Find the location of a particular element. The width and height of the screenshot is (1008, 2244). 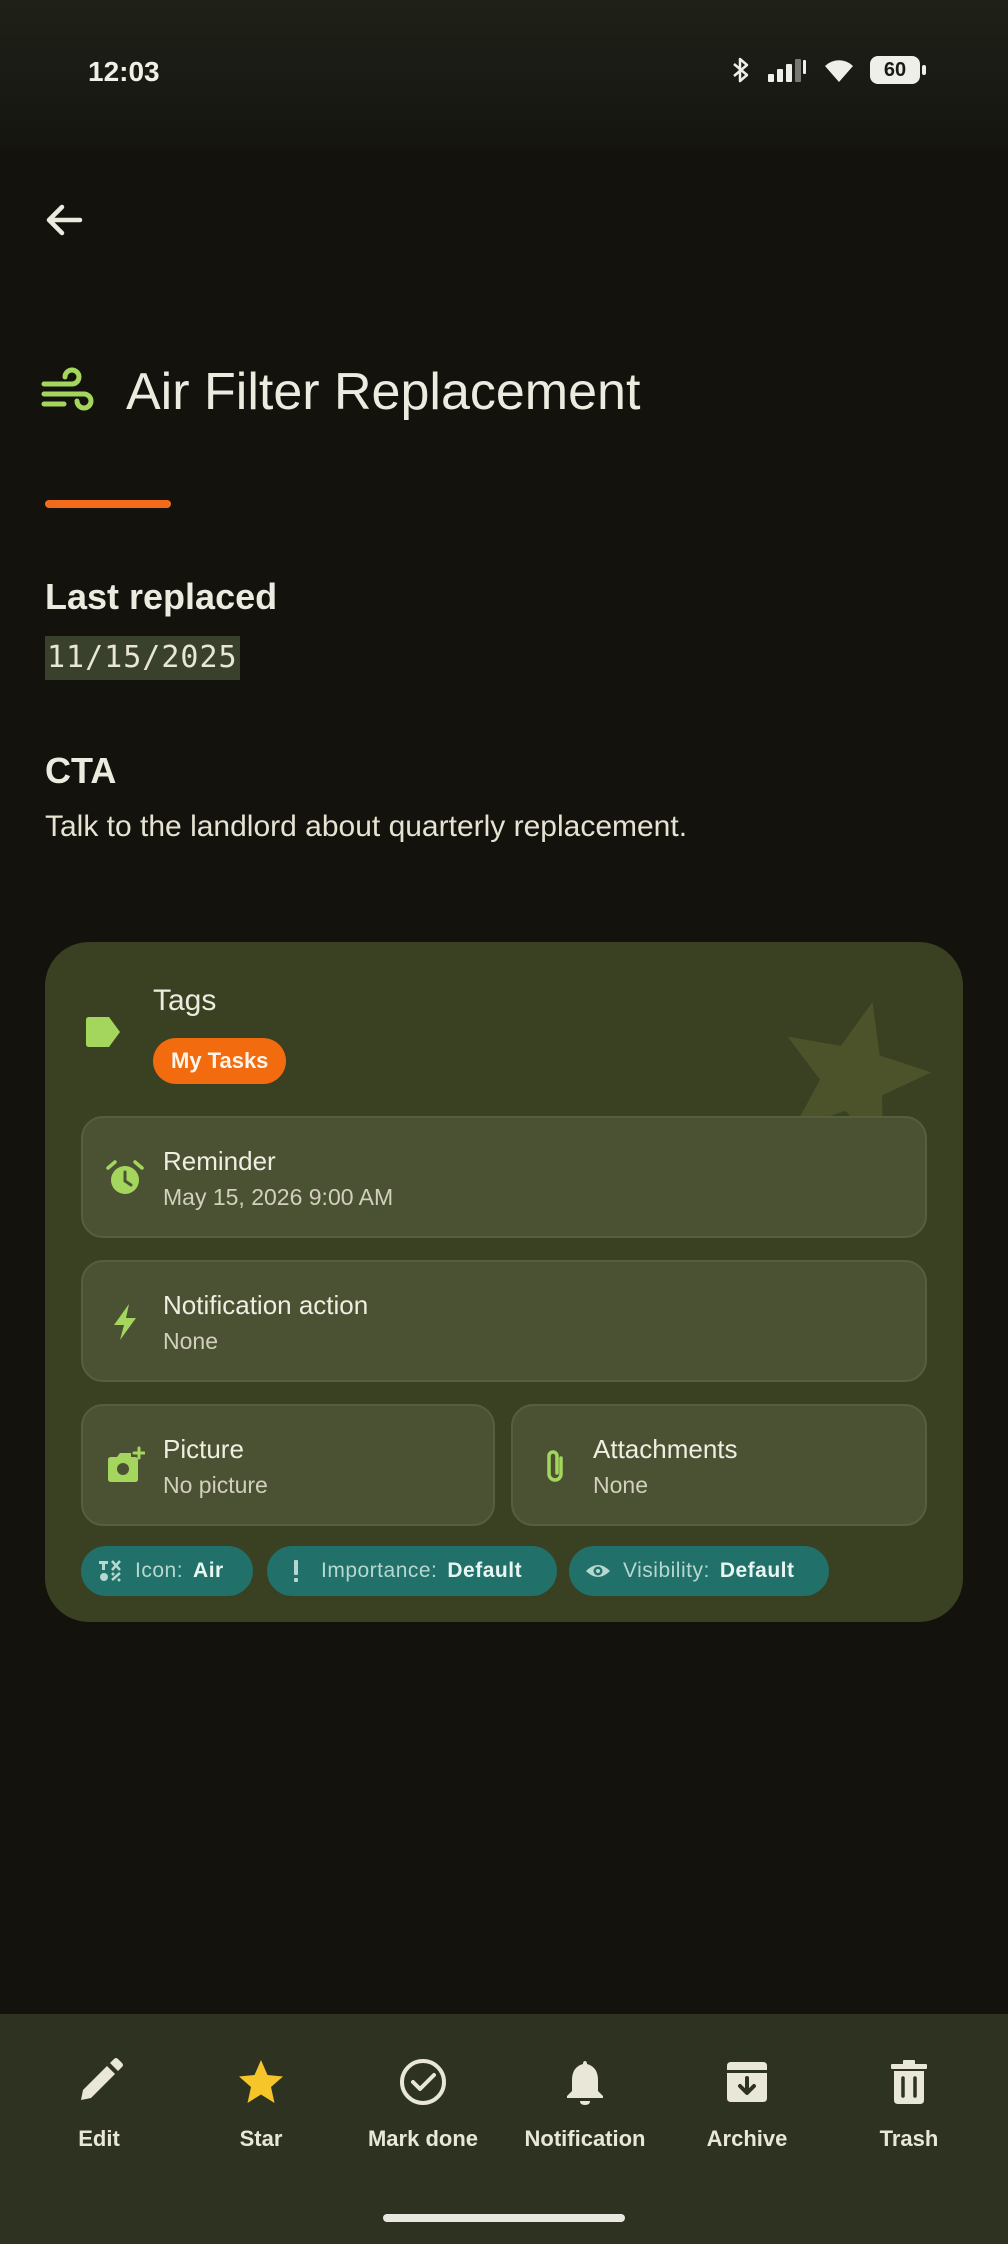

battery-indicator: 60 is located at coordinates (898, 70).